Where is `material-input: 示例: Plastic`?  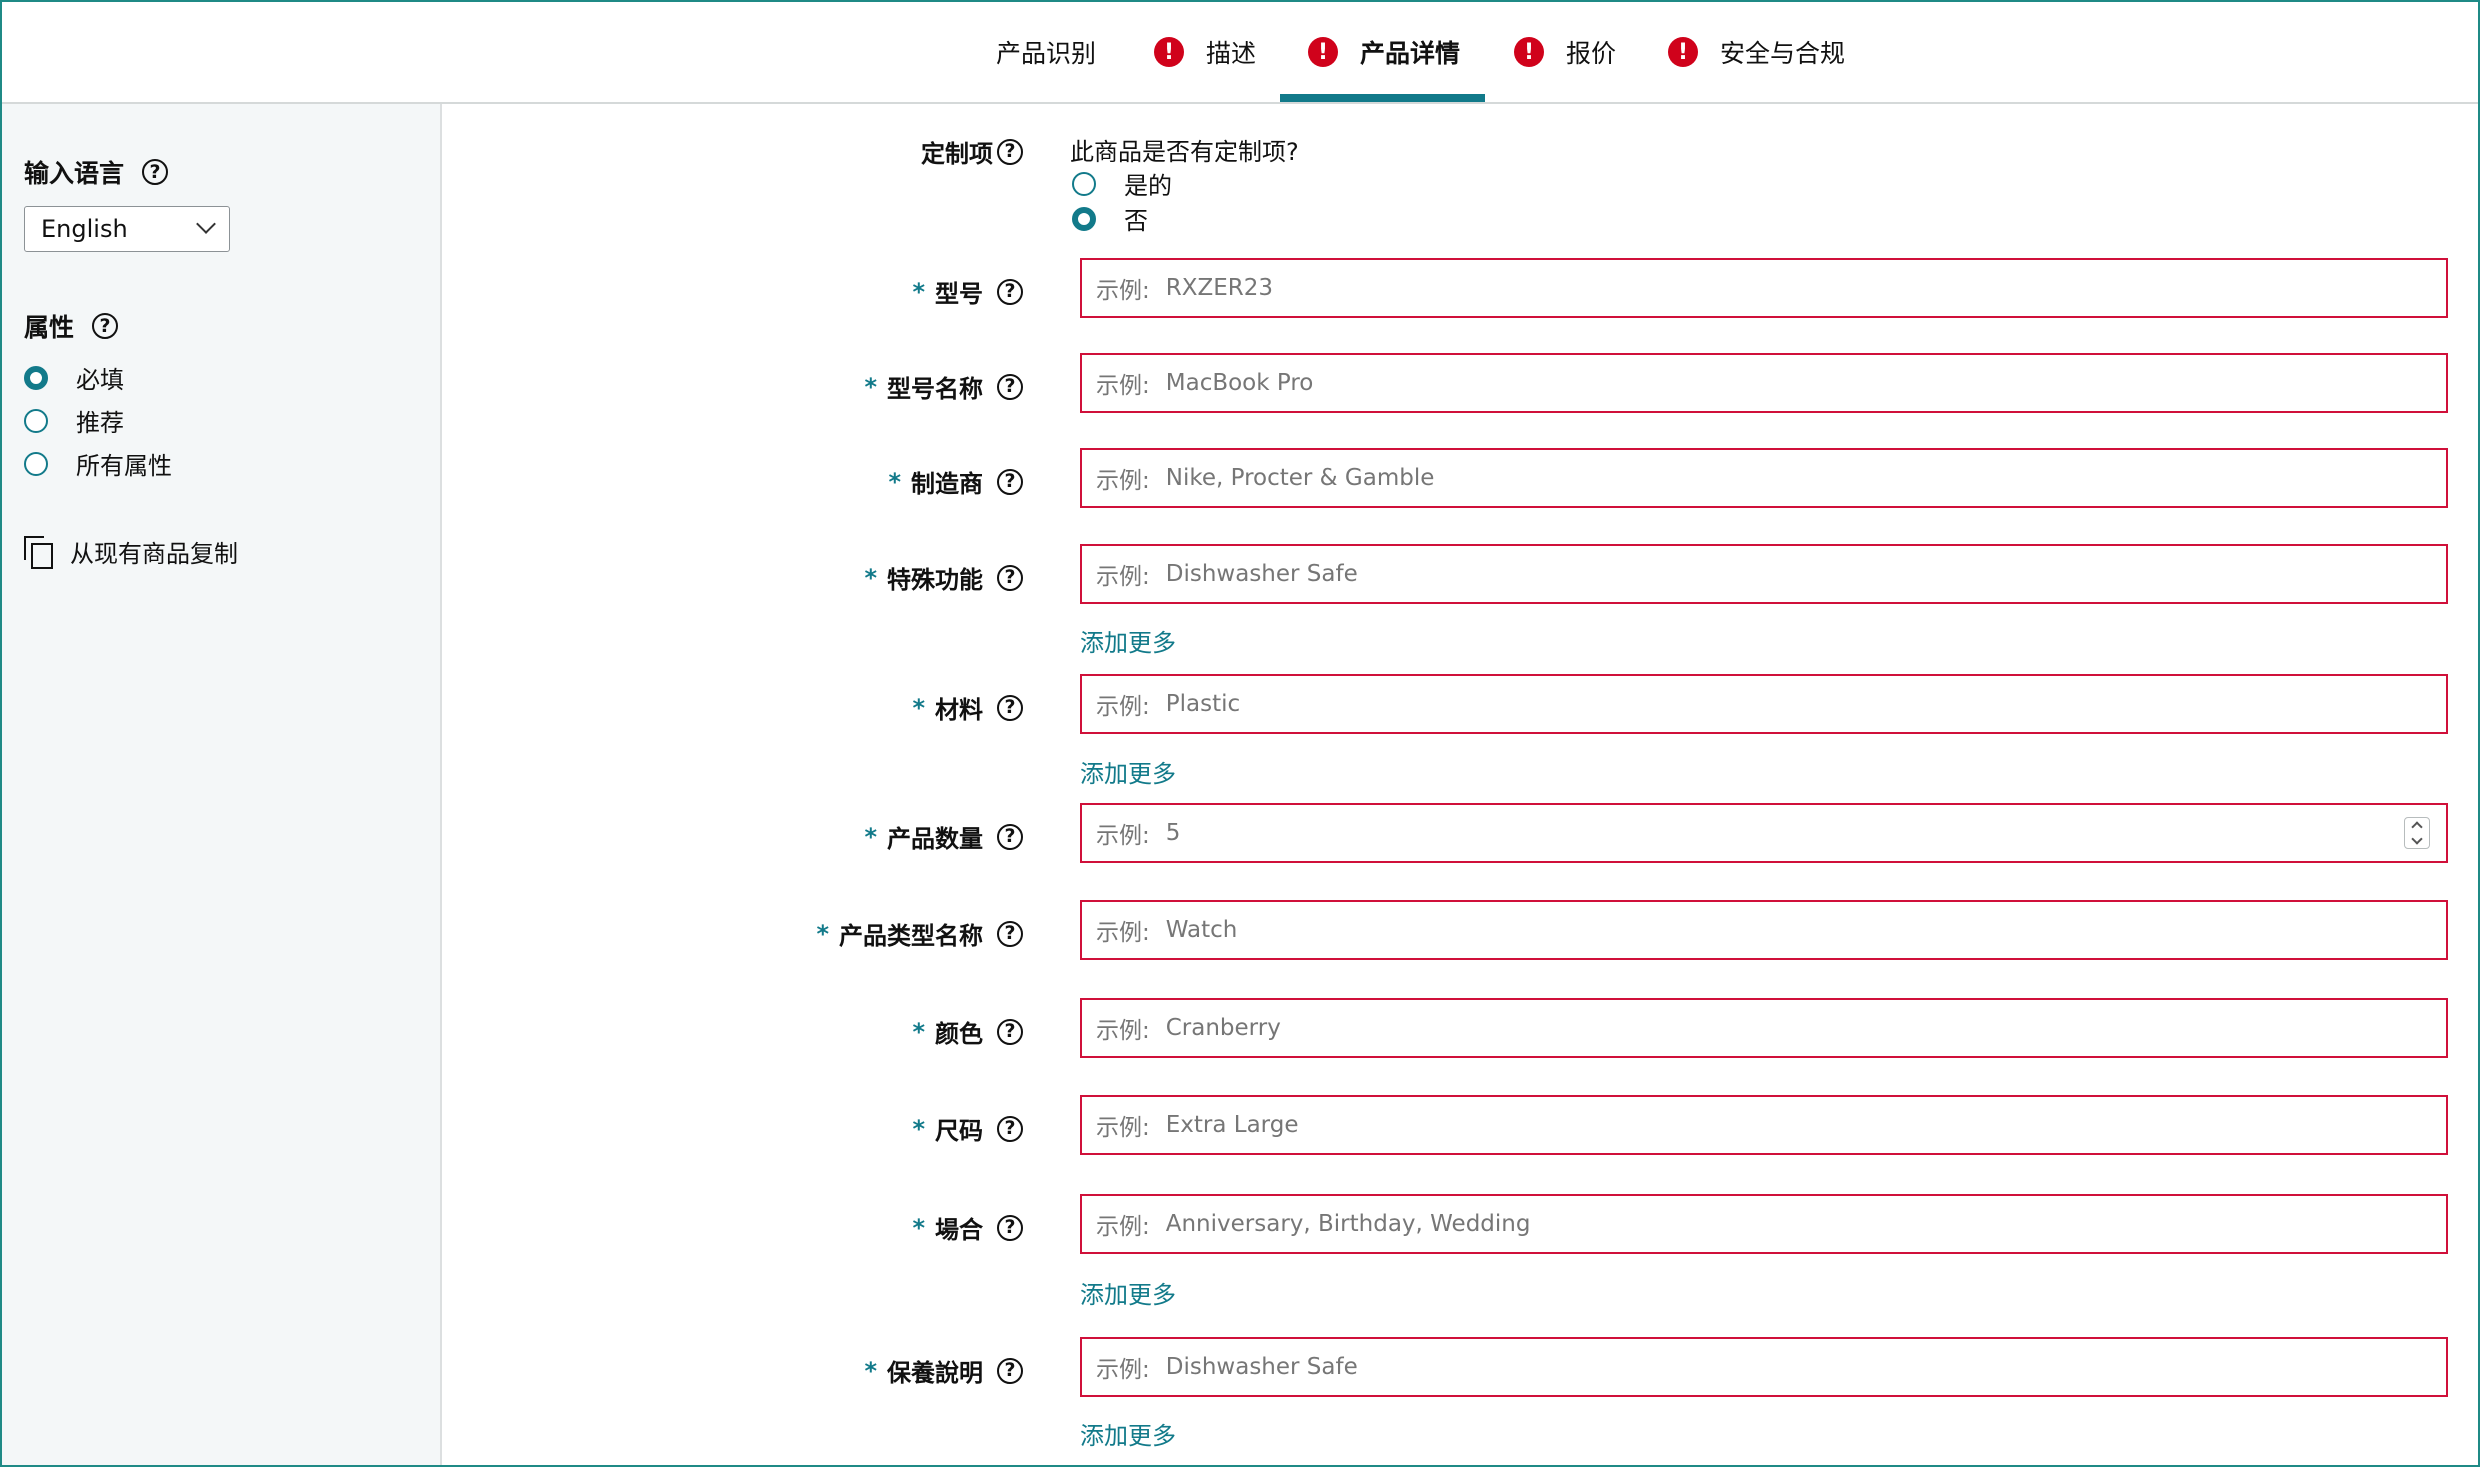
material-input: 示例: Plastic is located at coordinates (1764, 704).